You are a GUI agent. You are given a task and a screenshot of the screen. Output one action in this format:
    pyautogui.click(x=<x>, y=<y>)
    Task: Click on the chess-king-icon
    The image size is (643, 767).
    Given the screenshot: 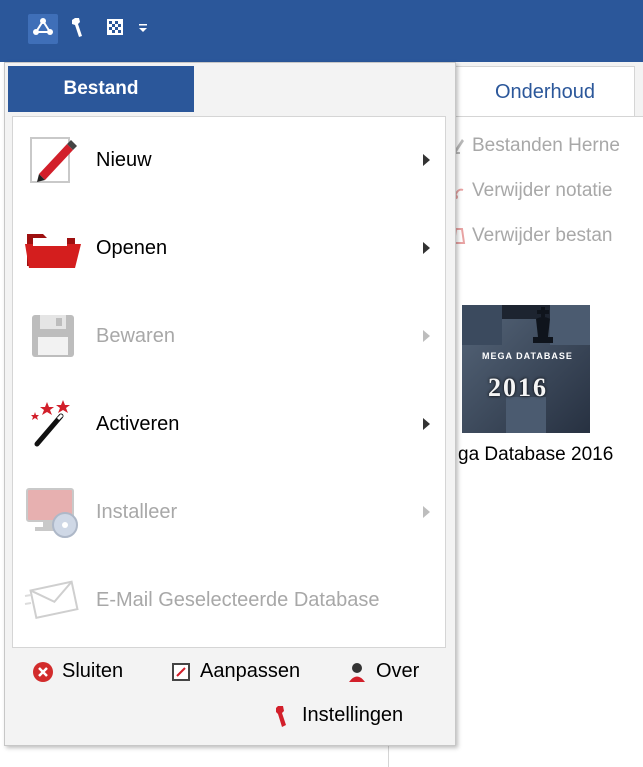 What is the action you would take?
    pyautogui.click(x=543, y=325)
    